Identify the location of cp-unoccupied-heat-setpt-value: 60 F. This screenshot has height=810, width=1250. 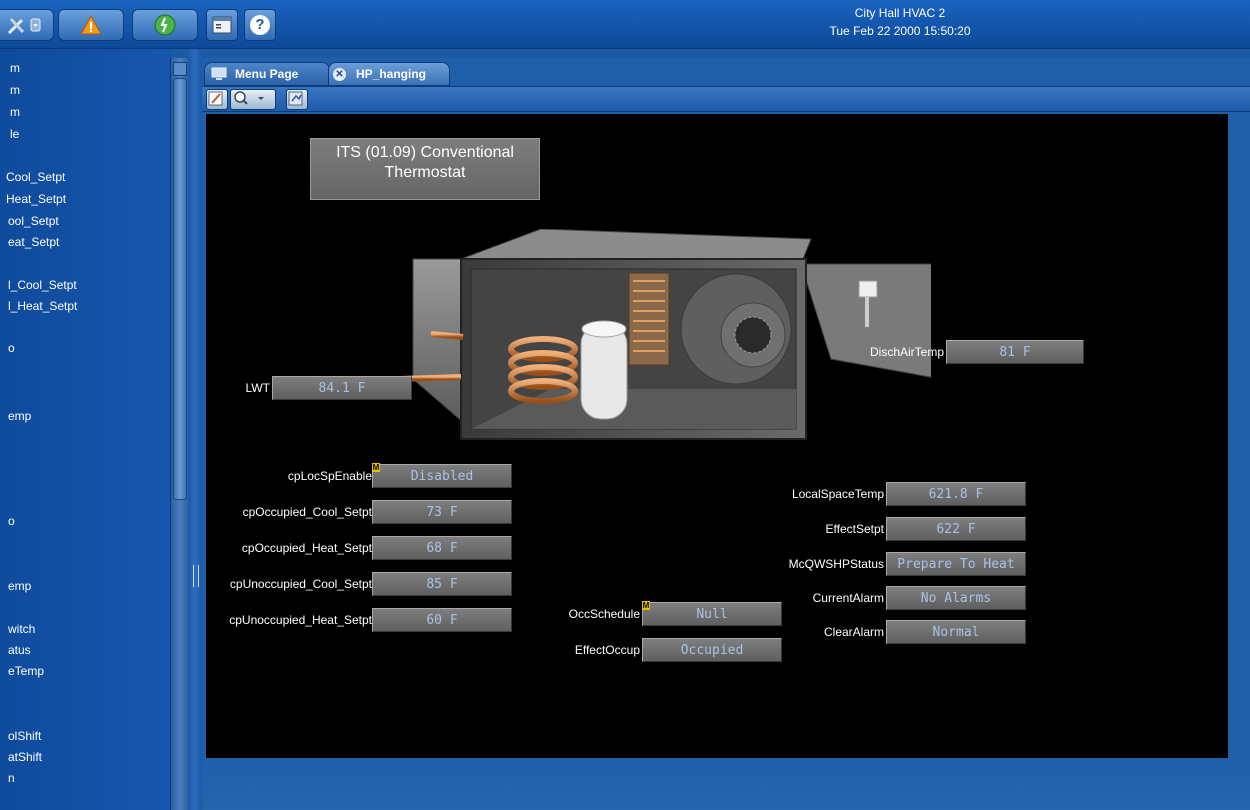
(442, 620).